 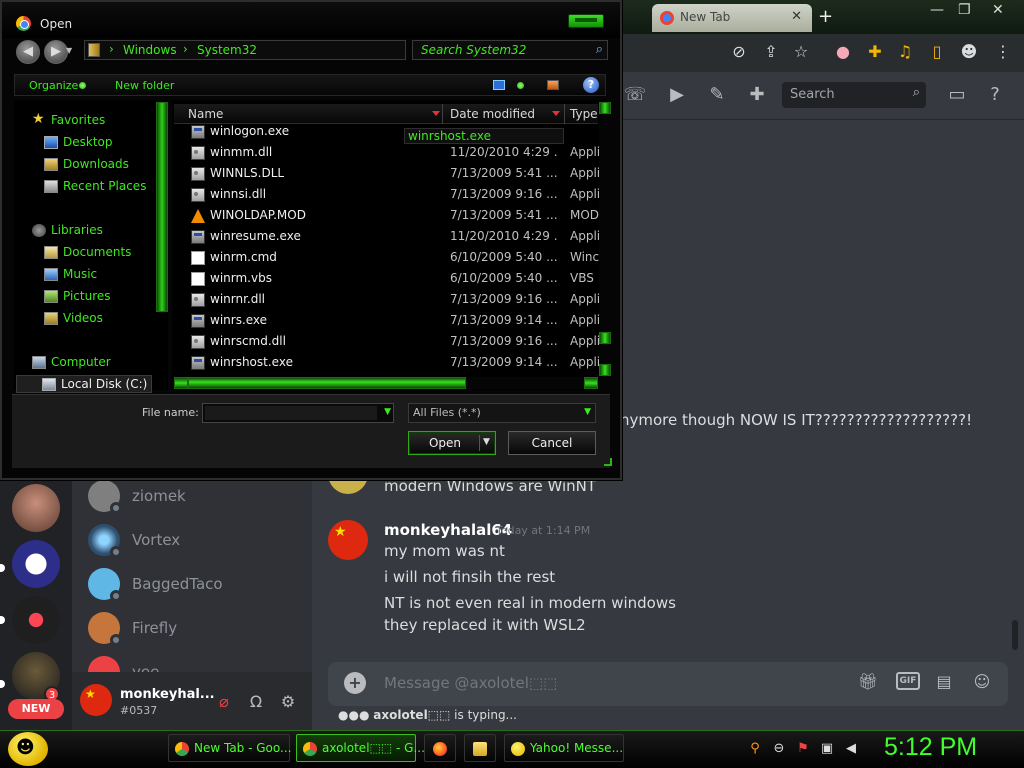 I want to click on file-row: winrnr.dll 7/13/2009 9:16 ... Appli, so click(x=394, y=300).